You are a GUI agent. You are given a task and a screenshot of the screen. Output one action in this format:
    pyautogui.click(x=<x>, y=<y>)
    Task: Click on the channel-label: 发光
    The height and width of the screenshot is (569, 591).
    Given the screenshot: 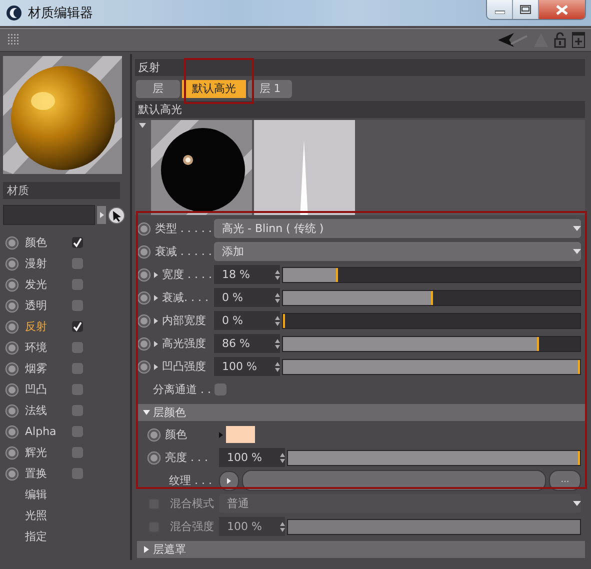 What is the action you would take?
    pyautogui.click(x=45, y=284)
    